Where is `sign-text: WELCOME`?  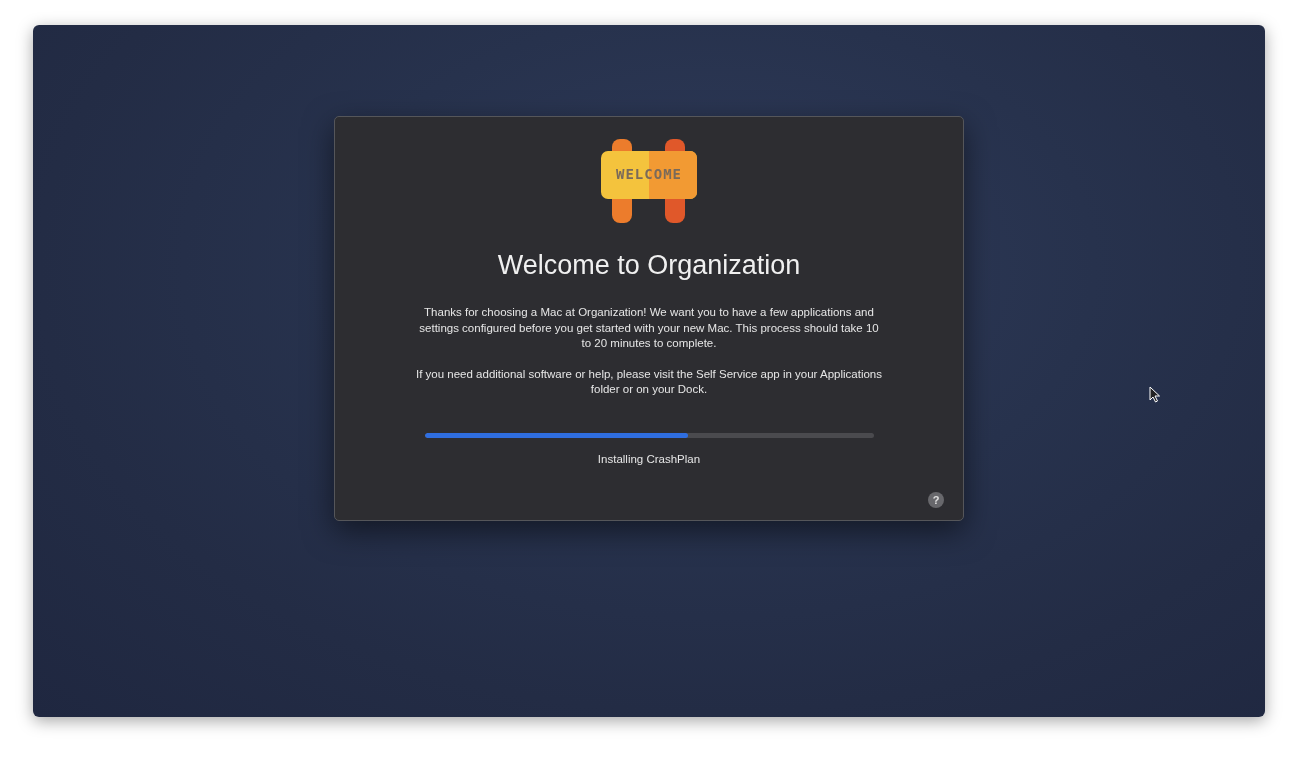
sign-text: WELCOME is located at coordinates (649, 174).